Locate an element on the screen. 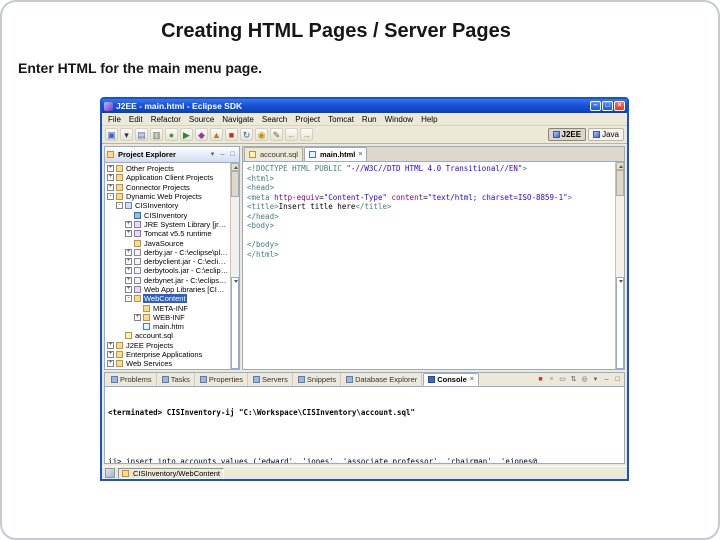 This screenshot has width=720, height=540. menu-item: File is located at coordinates (114, 119).